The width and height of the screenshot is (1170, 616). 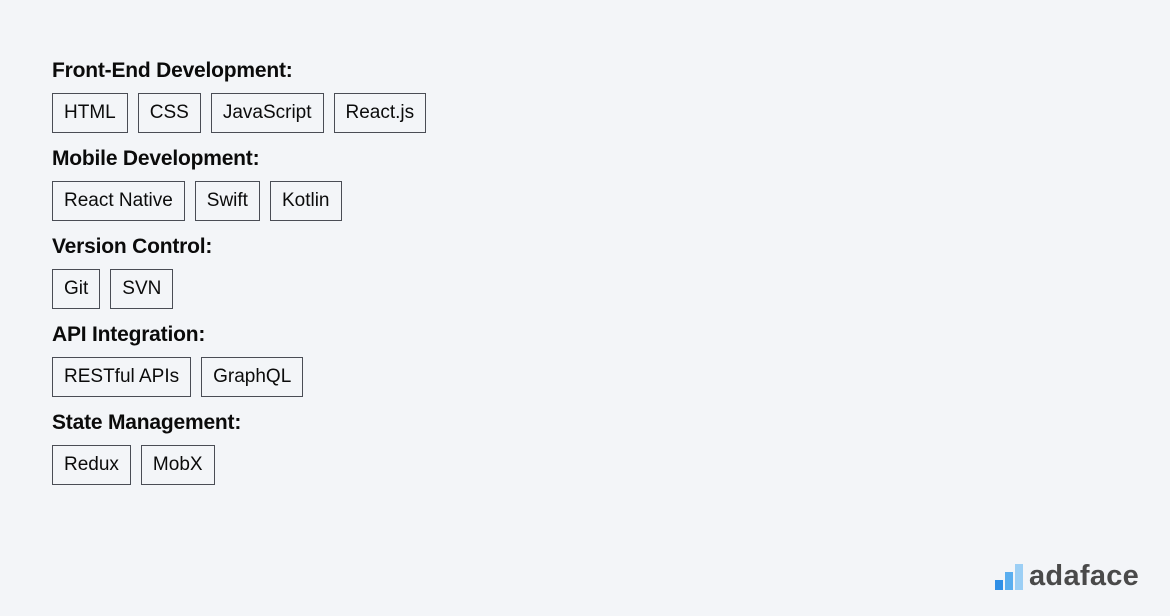 What do you see at coordinates (177, 465) in the screenshot?
I see `skill-tag: MobX` at bounding box center [177, 465].